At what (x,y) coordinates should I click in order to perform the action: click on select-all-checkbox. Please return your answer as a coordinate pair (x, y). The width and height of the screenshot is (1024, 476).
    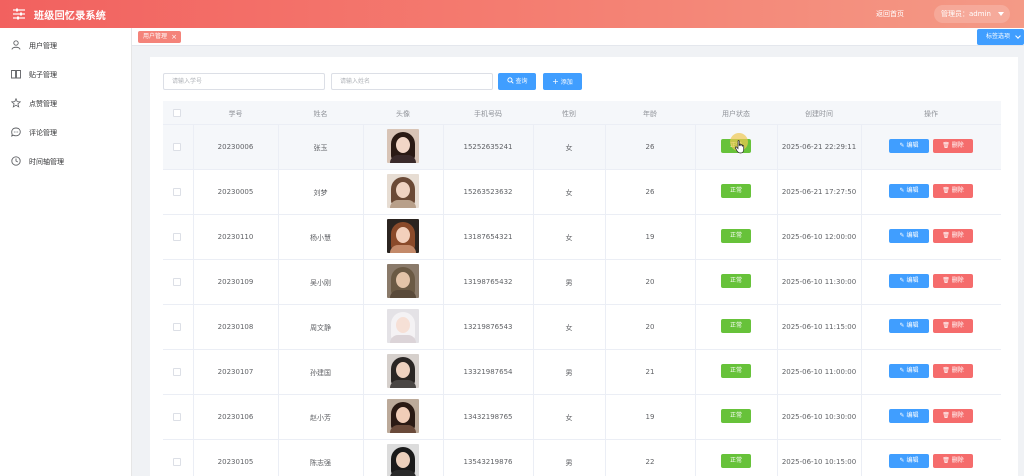
    Looking at the image, I should click on (177, 113).